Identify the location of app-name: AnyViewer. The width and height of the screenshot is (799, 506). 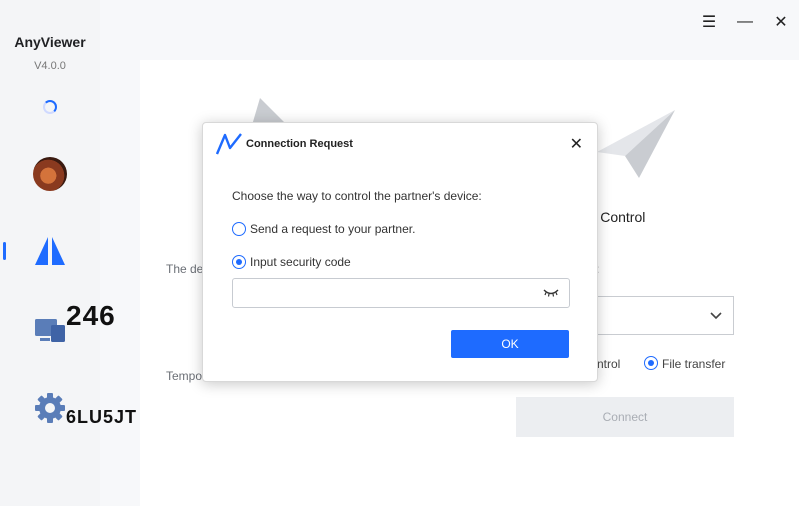
(50, 42).